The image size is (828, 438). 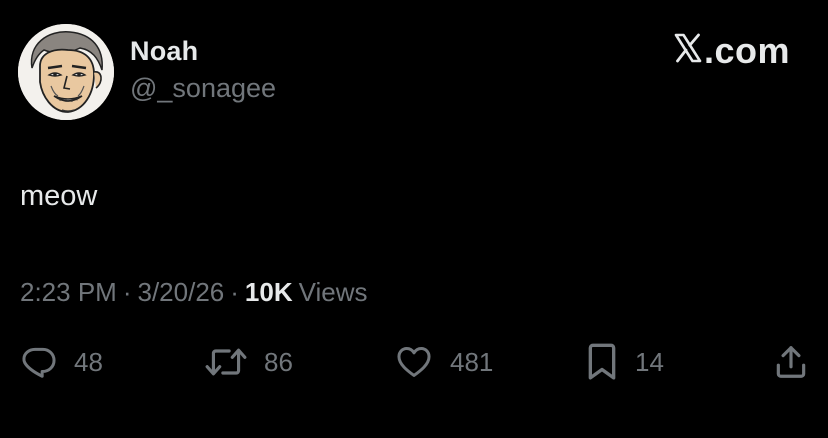 I want to click on like-button: 481, so click(x=443, y=362).